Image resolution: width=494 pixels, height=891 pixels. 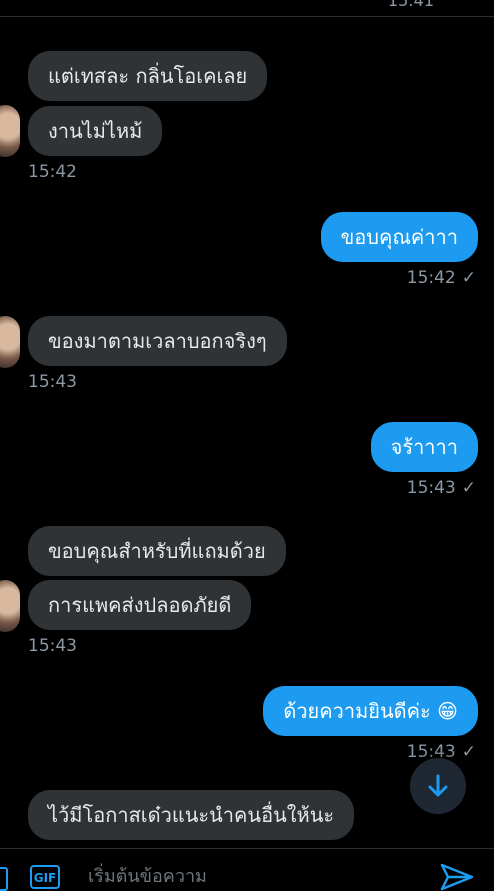 What do you see at coordinates (4, 879) in the screenshot?
I see `image-icon` at bounding box center [4, 879].